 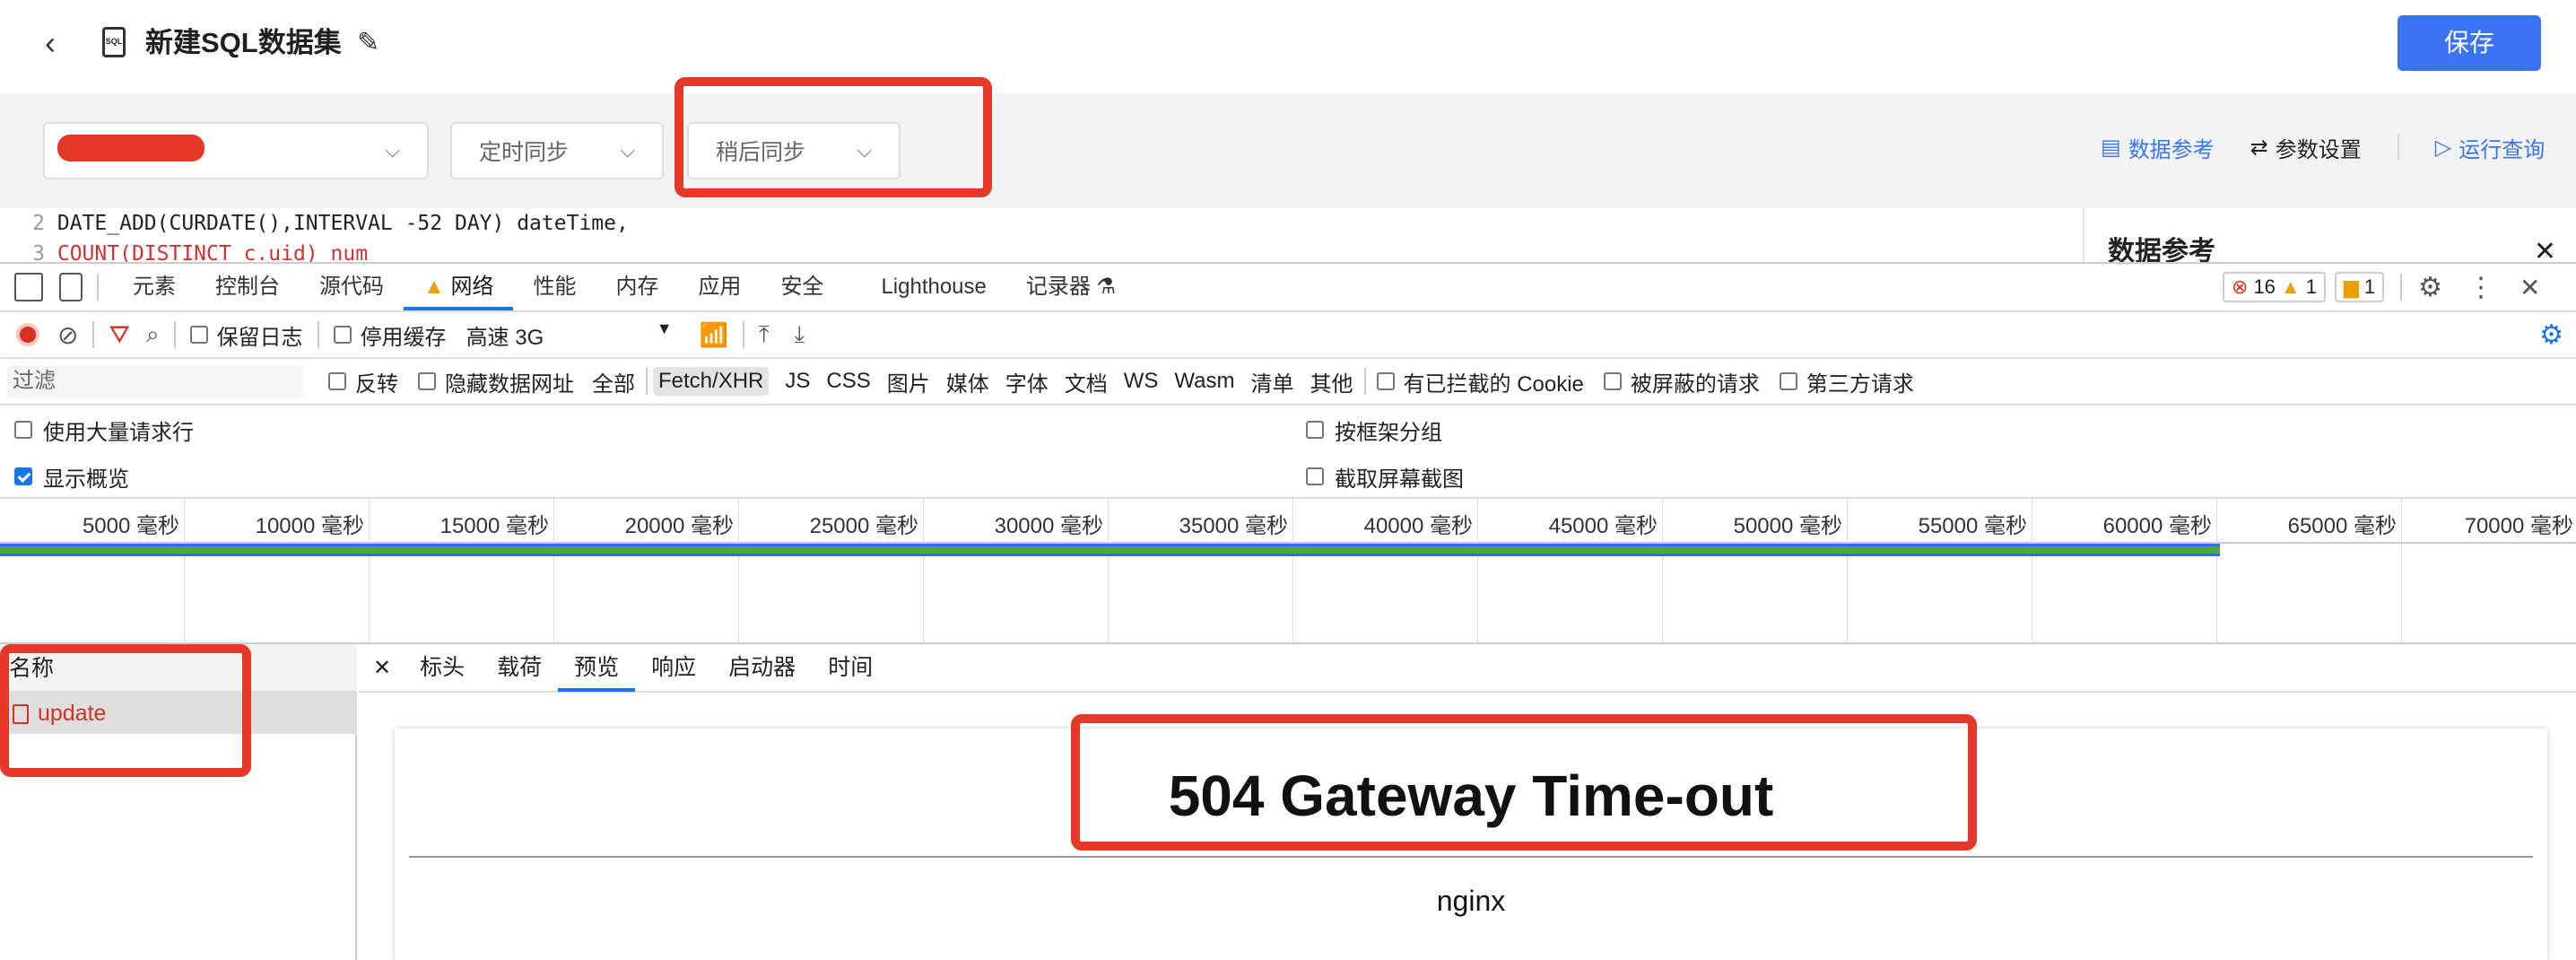 What do you see at coordinates (1086, 381) in the screenshot?
I see `filter-doc: 文档` at bounding box center [1086, 381].